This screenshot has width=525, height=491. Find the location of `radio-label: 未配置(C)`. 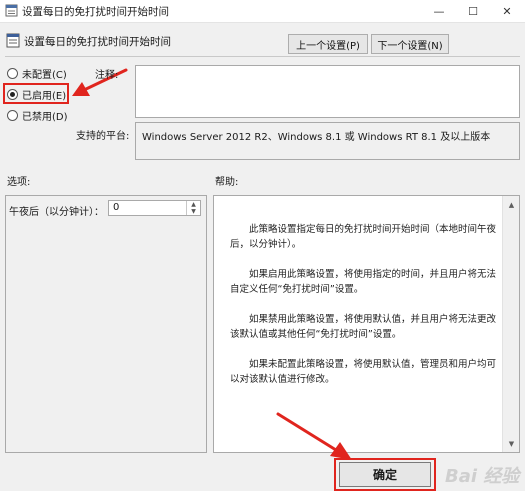

radio-label: 未配置(C) is located at coordinates (44, 75).